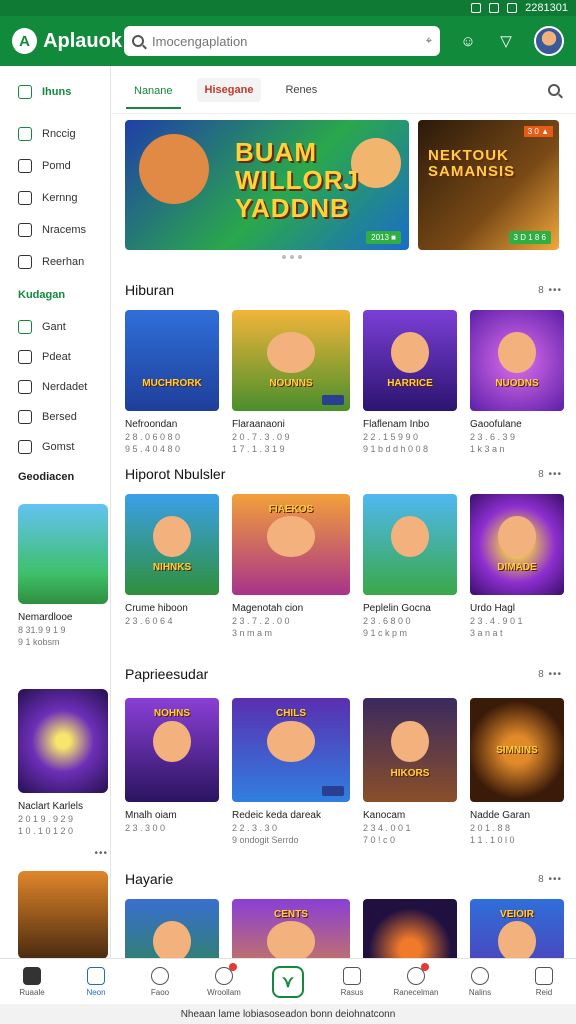 The image size is (576, 1024). What do you see at coordinates (488, 185) in the screenshot?
I see `banner-secondary: 3 0 ▲ NEKTOUK SAMANSIS 3 D 1 8 6` at bounding box center [488, 185].